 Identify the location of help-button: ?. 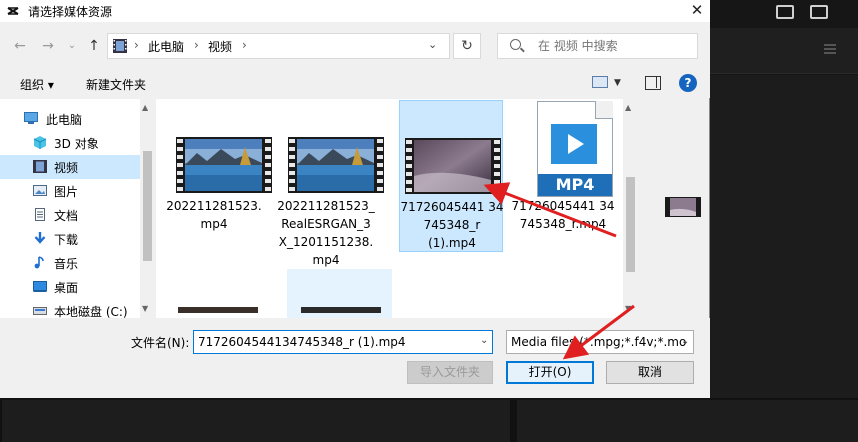
(688, 83).